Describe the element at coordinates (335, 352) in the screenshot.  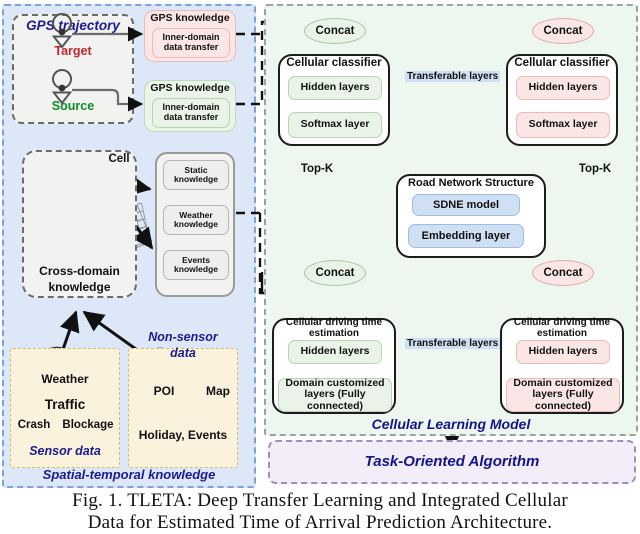
I see `source-est-hidden-layers: Hidden layers` at that location.